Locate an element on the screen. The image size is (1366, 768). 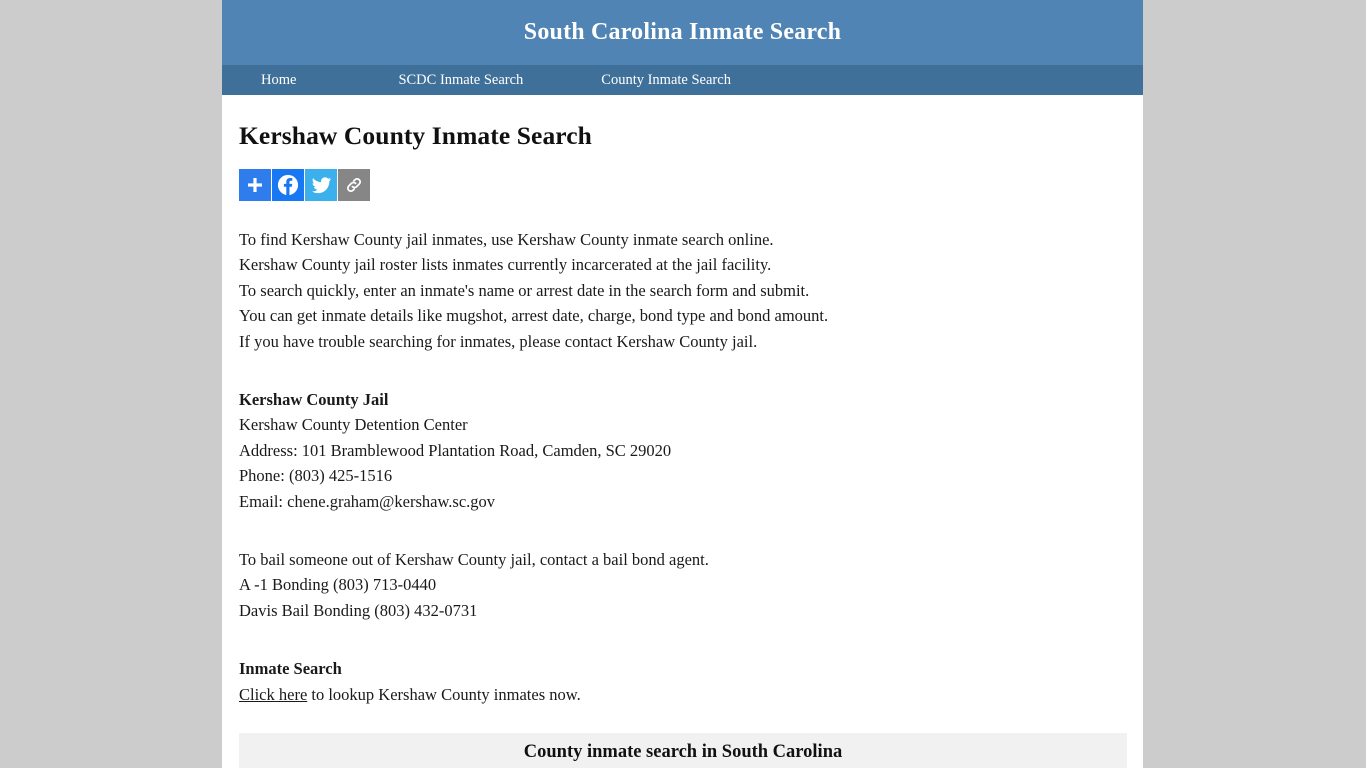
share-buttons is located at coordinates (691, 185).